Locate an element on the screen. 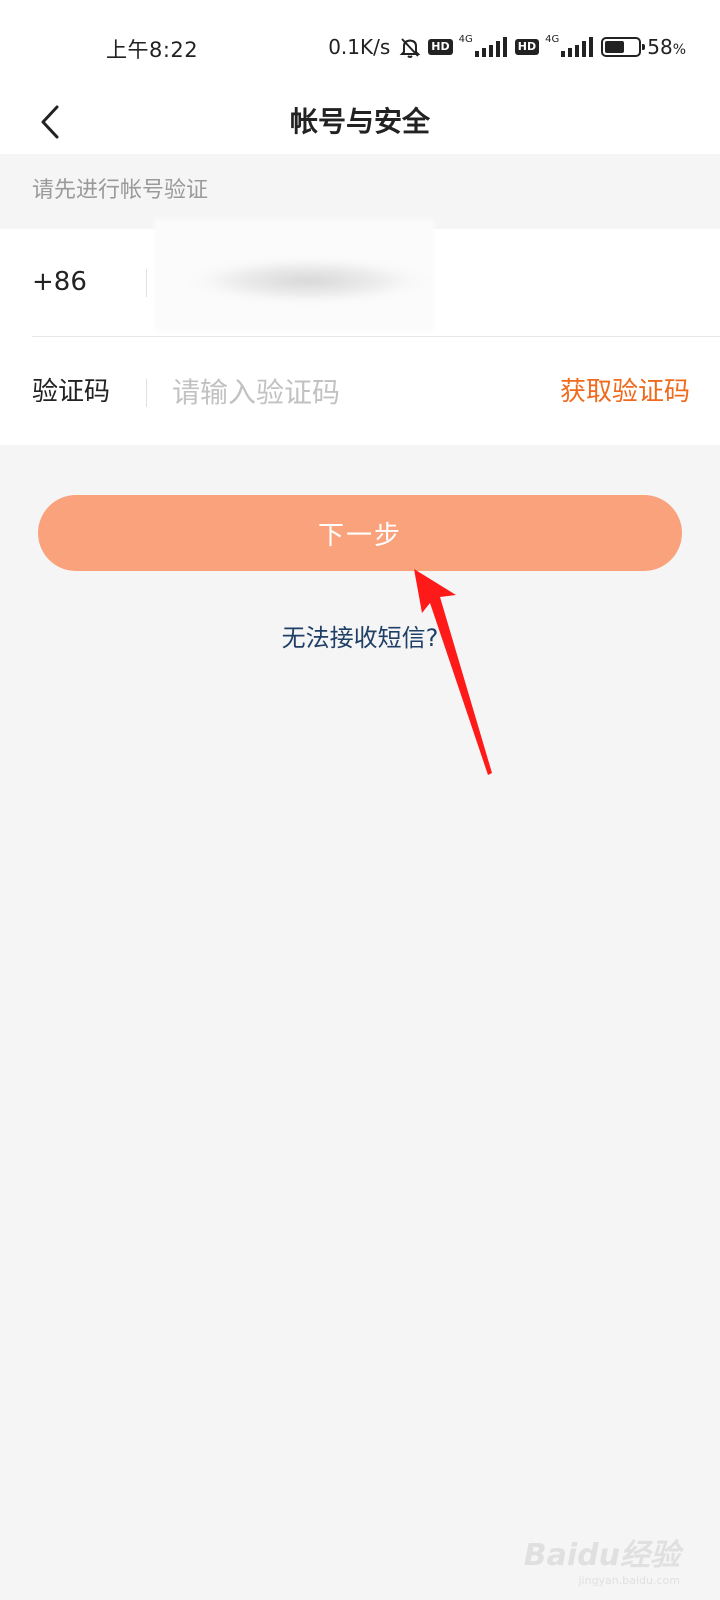  code-row: 验证码 获取验证码 is located at coordinates (360, 392).